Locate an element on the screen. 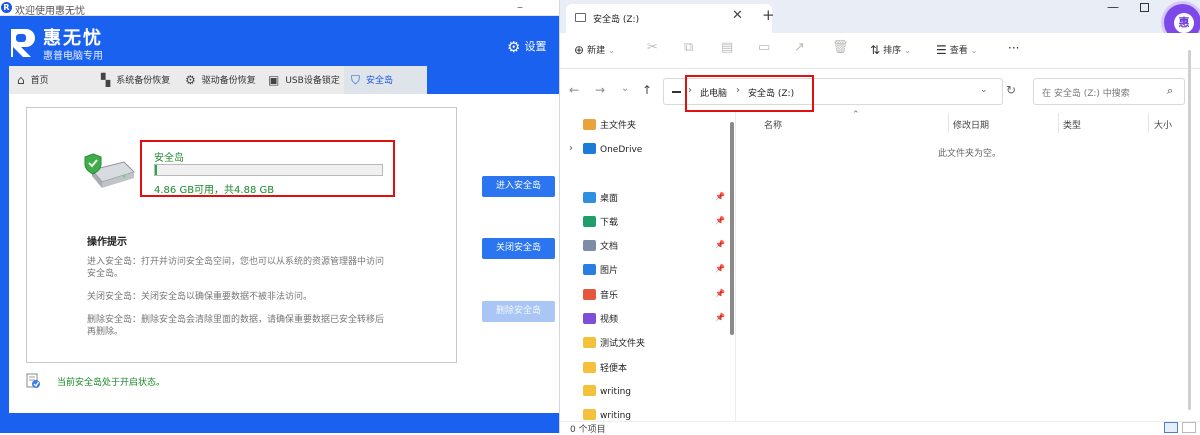 This screenshot has height=435, width=1200. tab-system-backup: ▚ 系统备份恢复 is located at coordinates (141, 80).